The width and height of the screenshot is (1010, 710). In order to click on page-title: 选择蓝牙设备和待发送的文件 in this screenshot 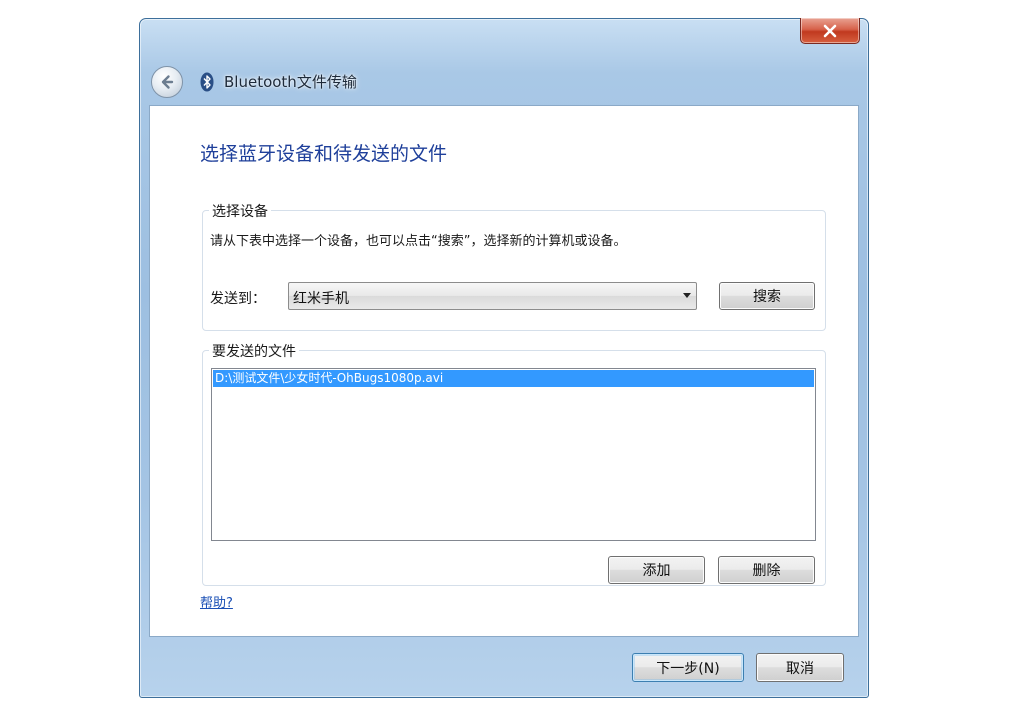, I will do `click(324, 154)`.